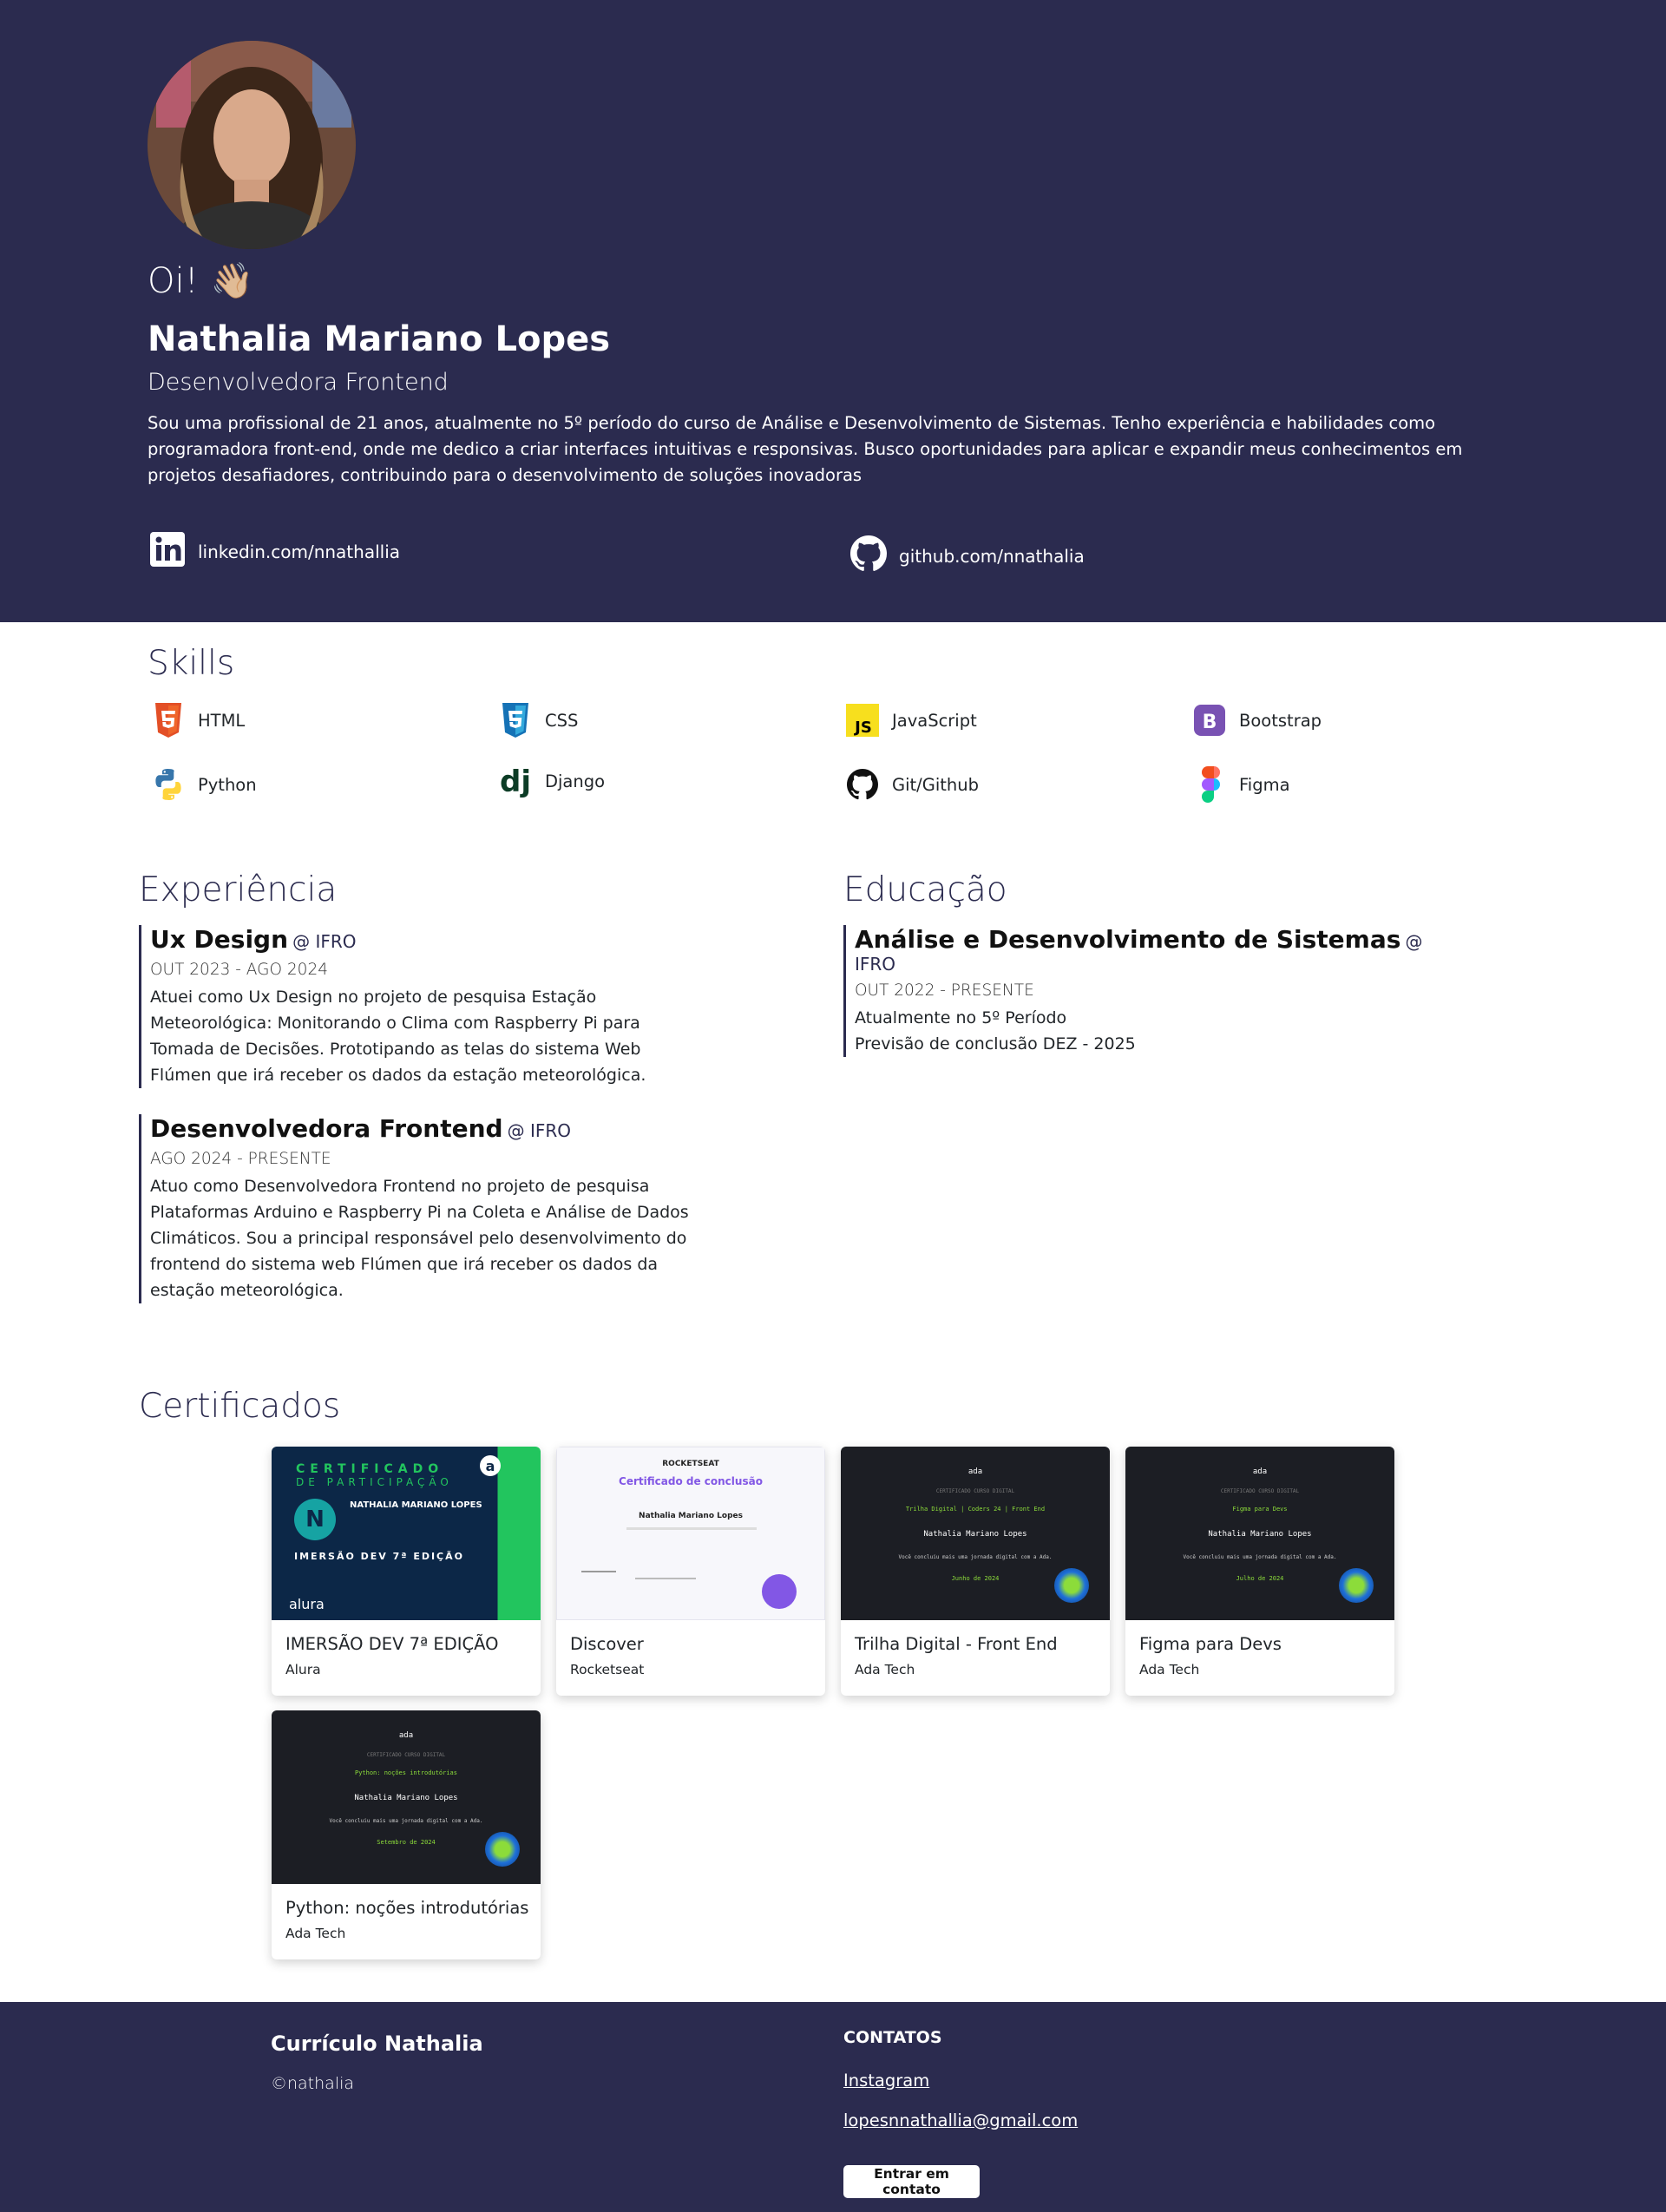 This screenshot has height=2212, width=1666. Describe the element at coordinates (240, 1159) in the screenshot. I see `experience-dates: AGO 2024 - PRESENTE` at that location.